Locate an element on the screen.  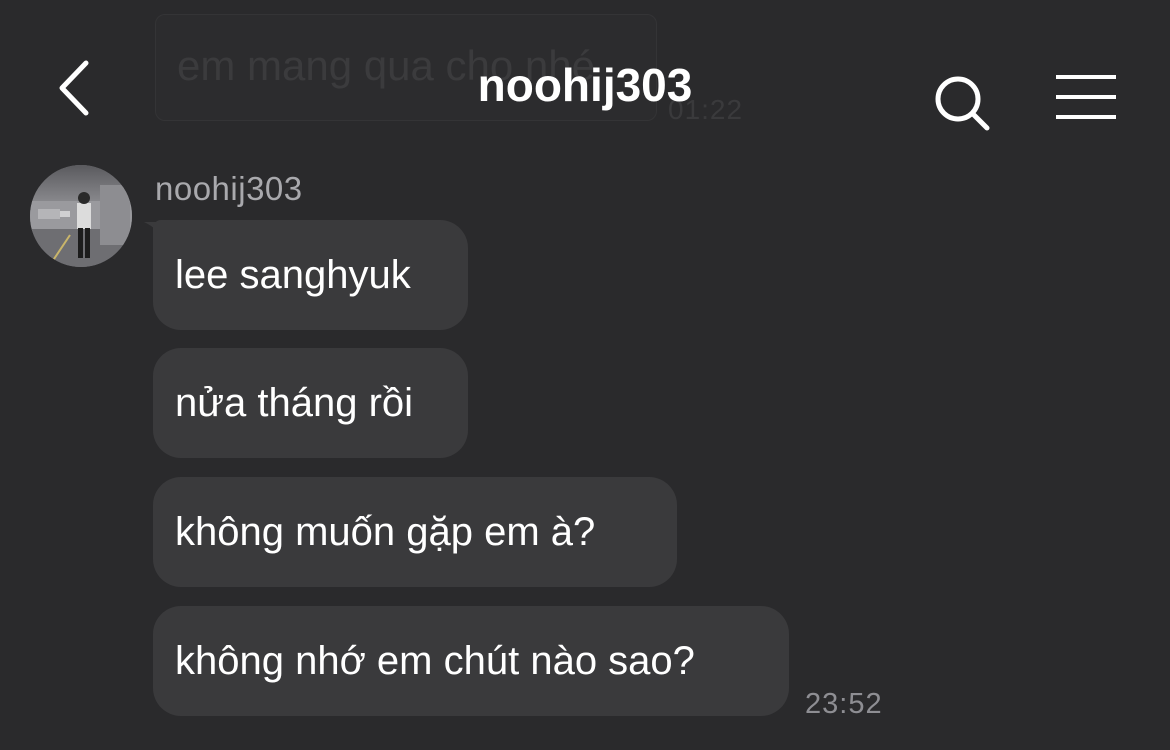
search-button is located at coordinates (962, 104).